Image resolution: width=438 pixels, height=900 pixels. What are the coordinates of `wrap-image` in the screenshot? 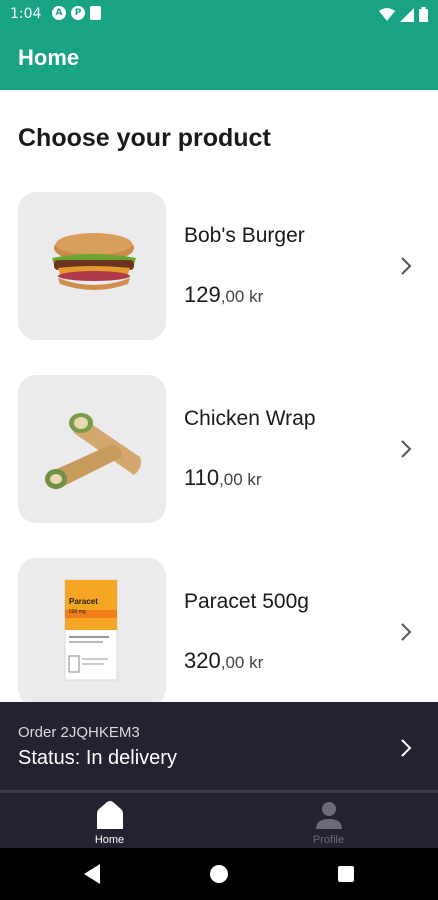 It's located at (93, 451).